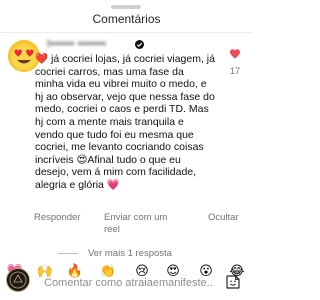  What do you see at coordinates (130, 253) in the screenshot?
I see `view-more-replies-label: Ver mais 1 resposta` at bounding box center [130, 253].